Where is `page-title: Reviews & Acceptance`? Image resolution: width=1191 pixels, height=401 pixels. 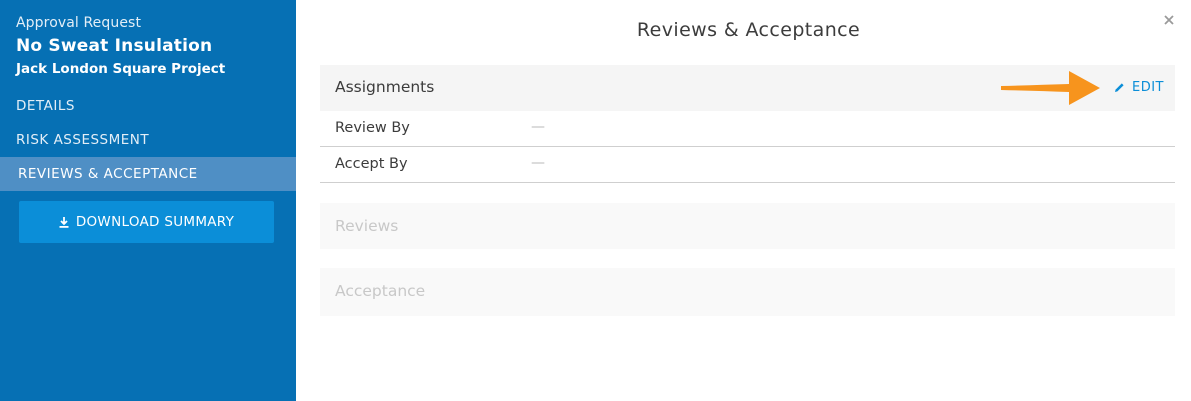 page-title: Reviews & Acceptance is located at coordinates (748, 30).